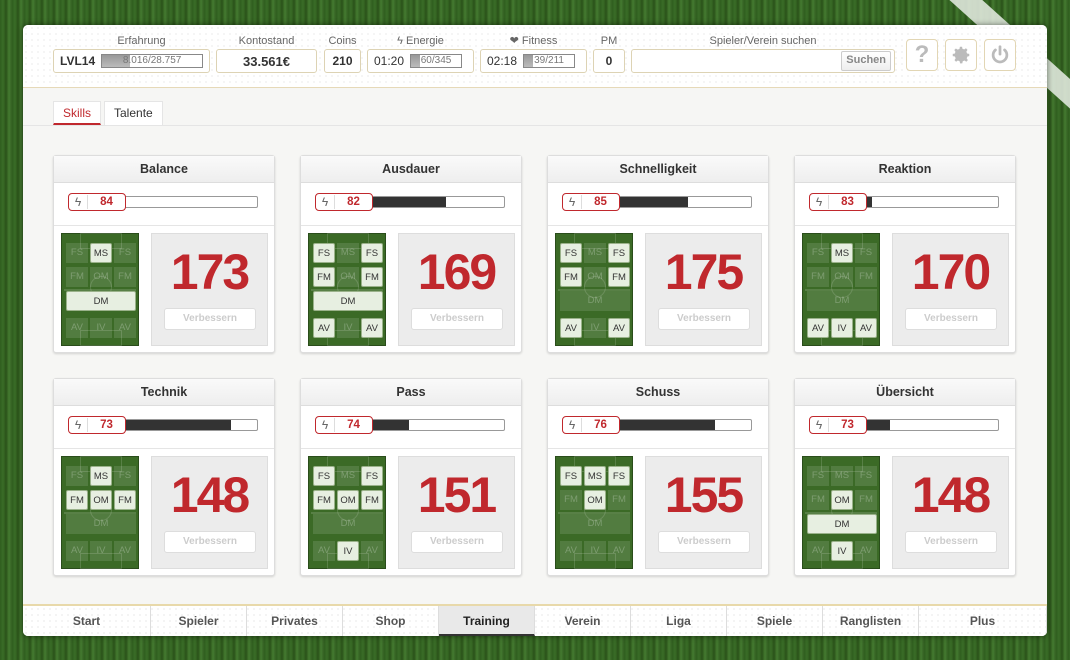  Describe the element at coordinates (871, 621) in the screenshot. I see `nav-ranglisten: Ranglisten` at that location.